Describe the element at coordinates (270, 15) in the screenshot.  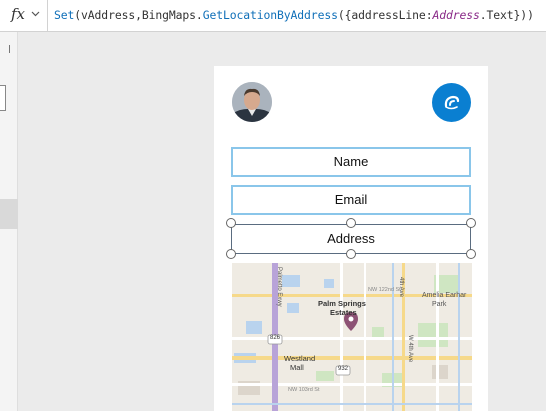
I see `formula-token-function: GetLocationByAddress` at that location.